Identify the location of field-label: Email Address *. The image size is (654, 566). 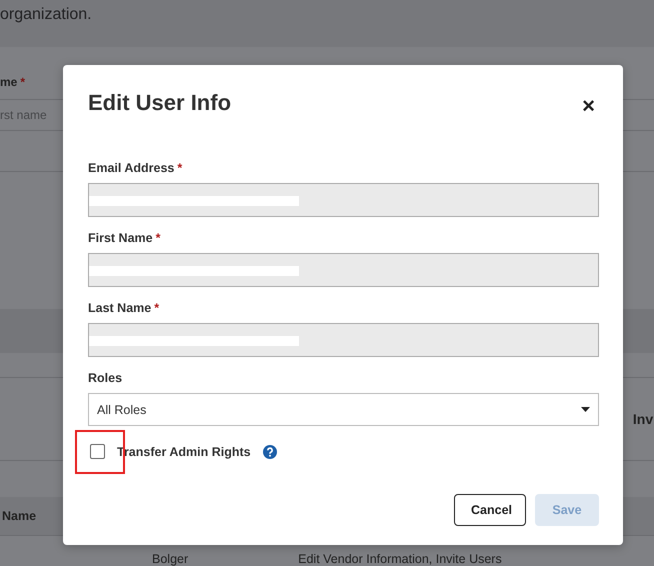
(136, 168).